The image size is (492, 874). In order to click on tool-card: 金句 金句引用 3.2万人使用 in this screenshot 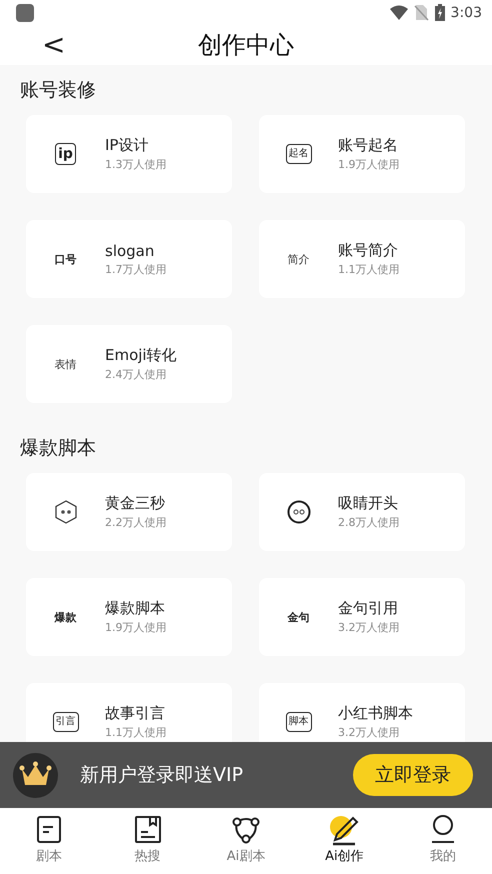, I will do `click(362, 617)`.